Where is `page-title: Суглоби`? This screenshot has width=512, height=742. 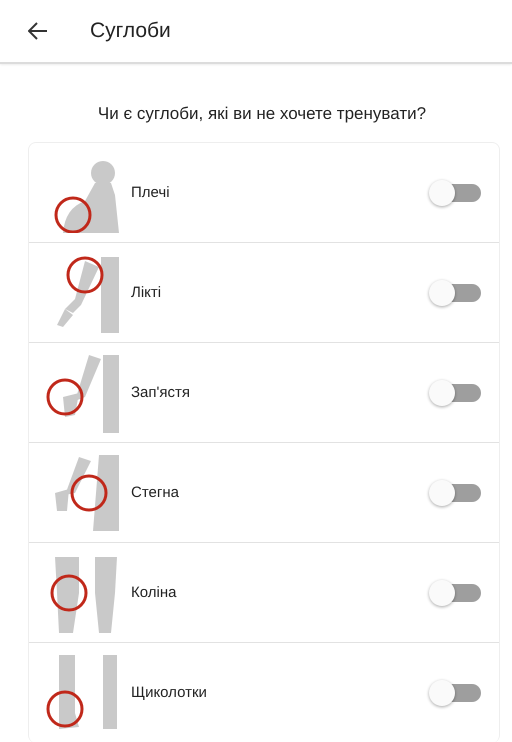
page-title: Суглоби is located at coordinates (130, 31).